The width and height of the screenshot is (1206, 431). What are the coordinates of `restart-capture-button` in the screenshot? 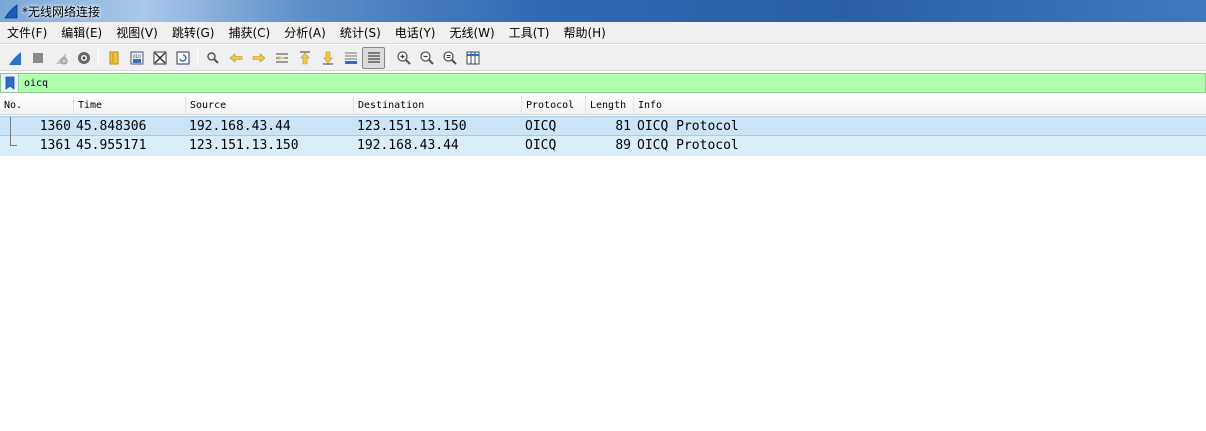 It's located at (60, 58).